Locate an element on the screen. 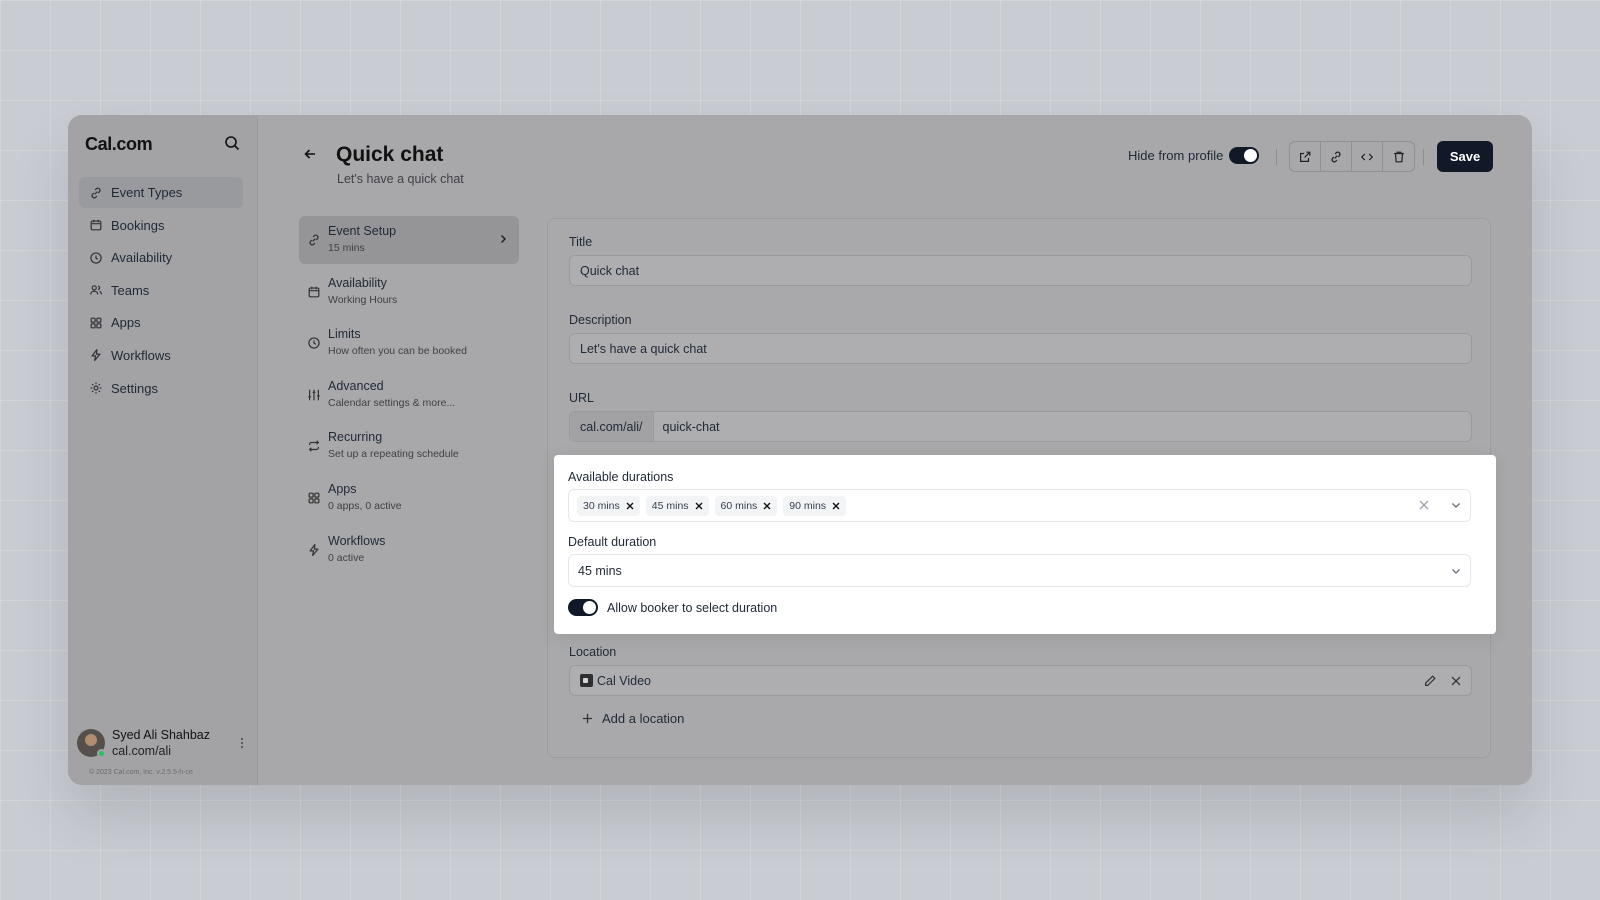  copy-link-button is located at coordinates (1336, 156).